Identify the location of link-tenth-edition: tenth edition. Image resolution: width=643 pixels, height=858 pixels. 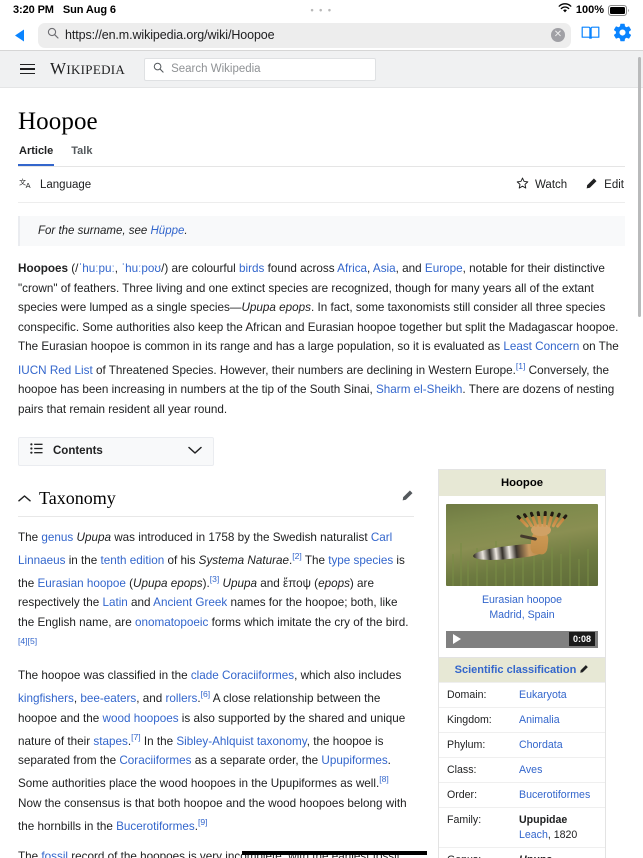
(133, 560).